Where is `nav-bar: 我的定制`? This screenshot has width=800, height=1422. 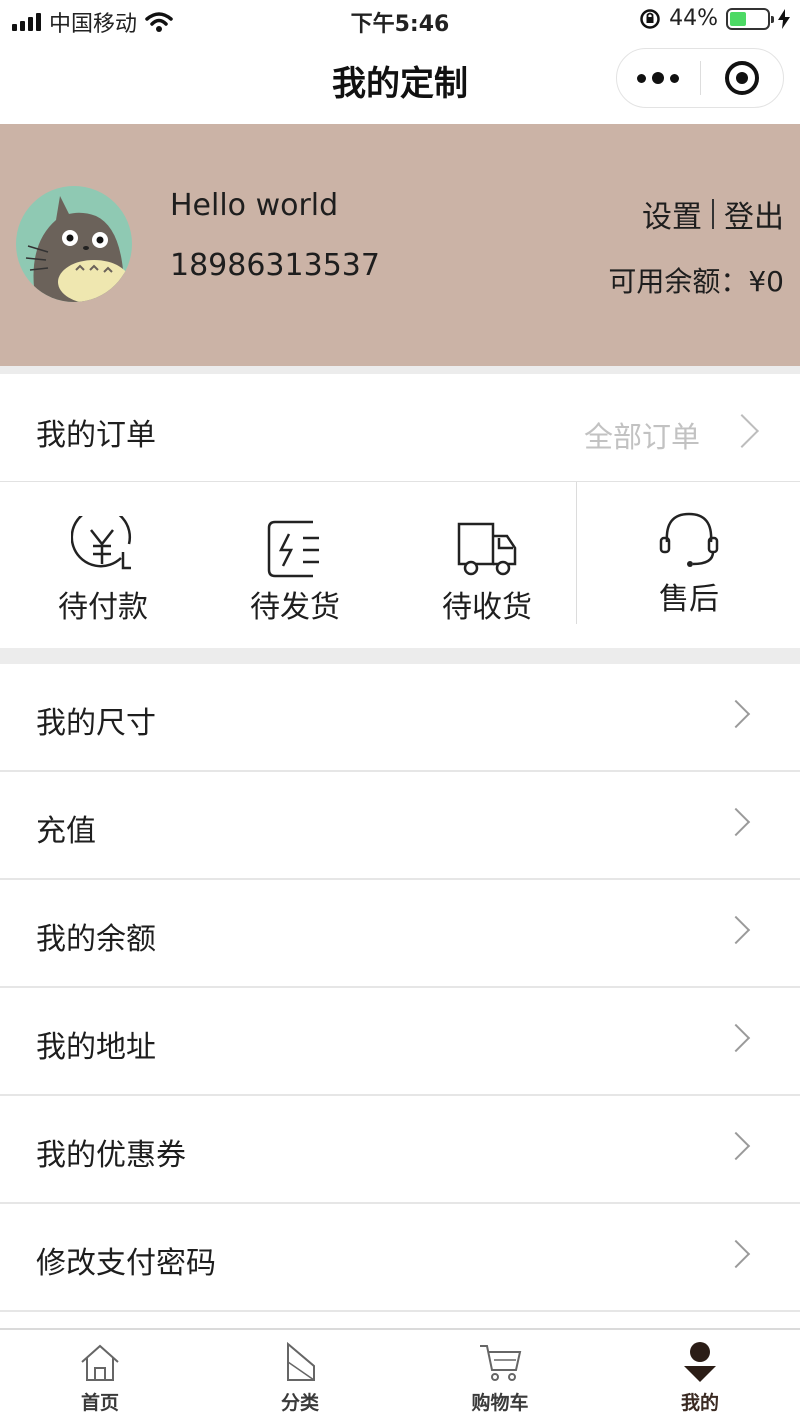
nav-bar: 我的定制 is located at coordinates (400, 82).